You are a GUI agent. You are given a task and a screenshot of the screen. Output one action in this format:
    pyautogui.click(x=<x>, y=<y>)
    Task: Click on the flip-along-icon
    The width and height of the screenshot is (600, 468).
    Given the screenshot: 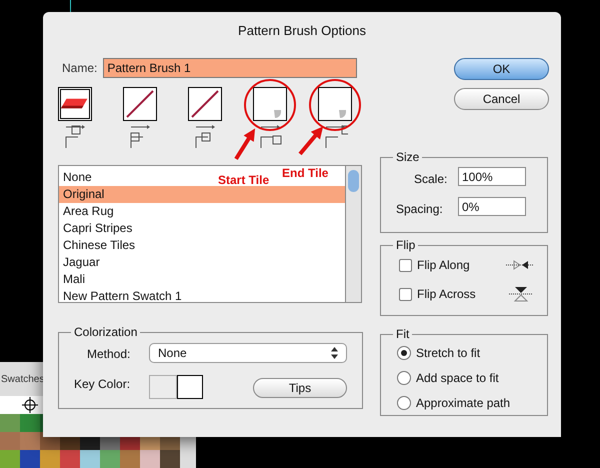 What is the action you would take?
    pyautogui.click(x=520, y=265)
    